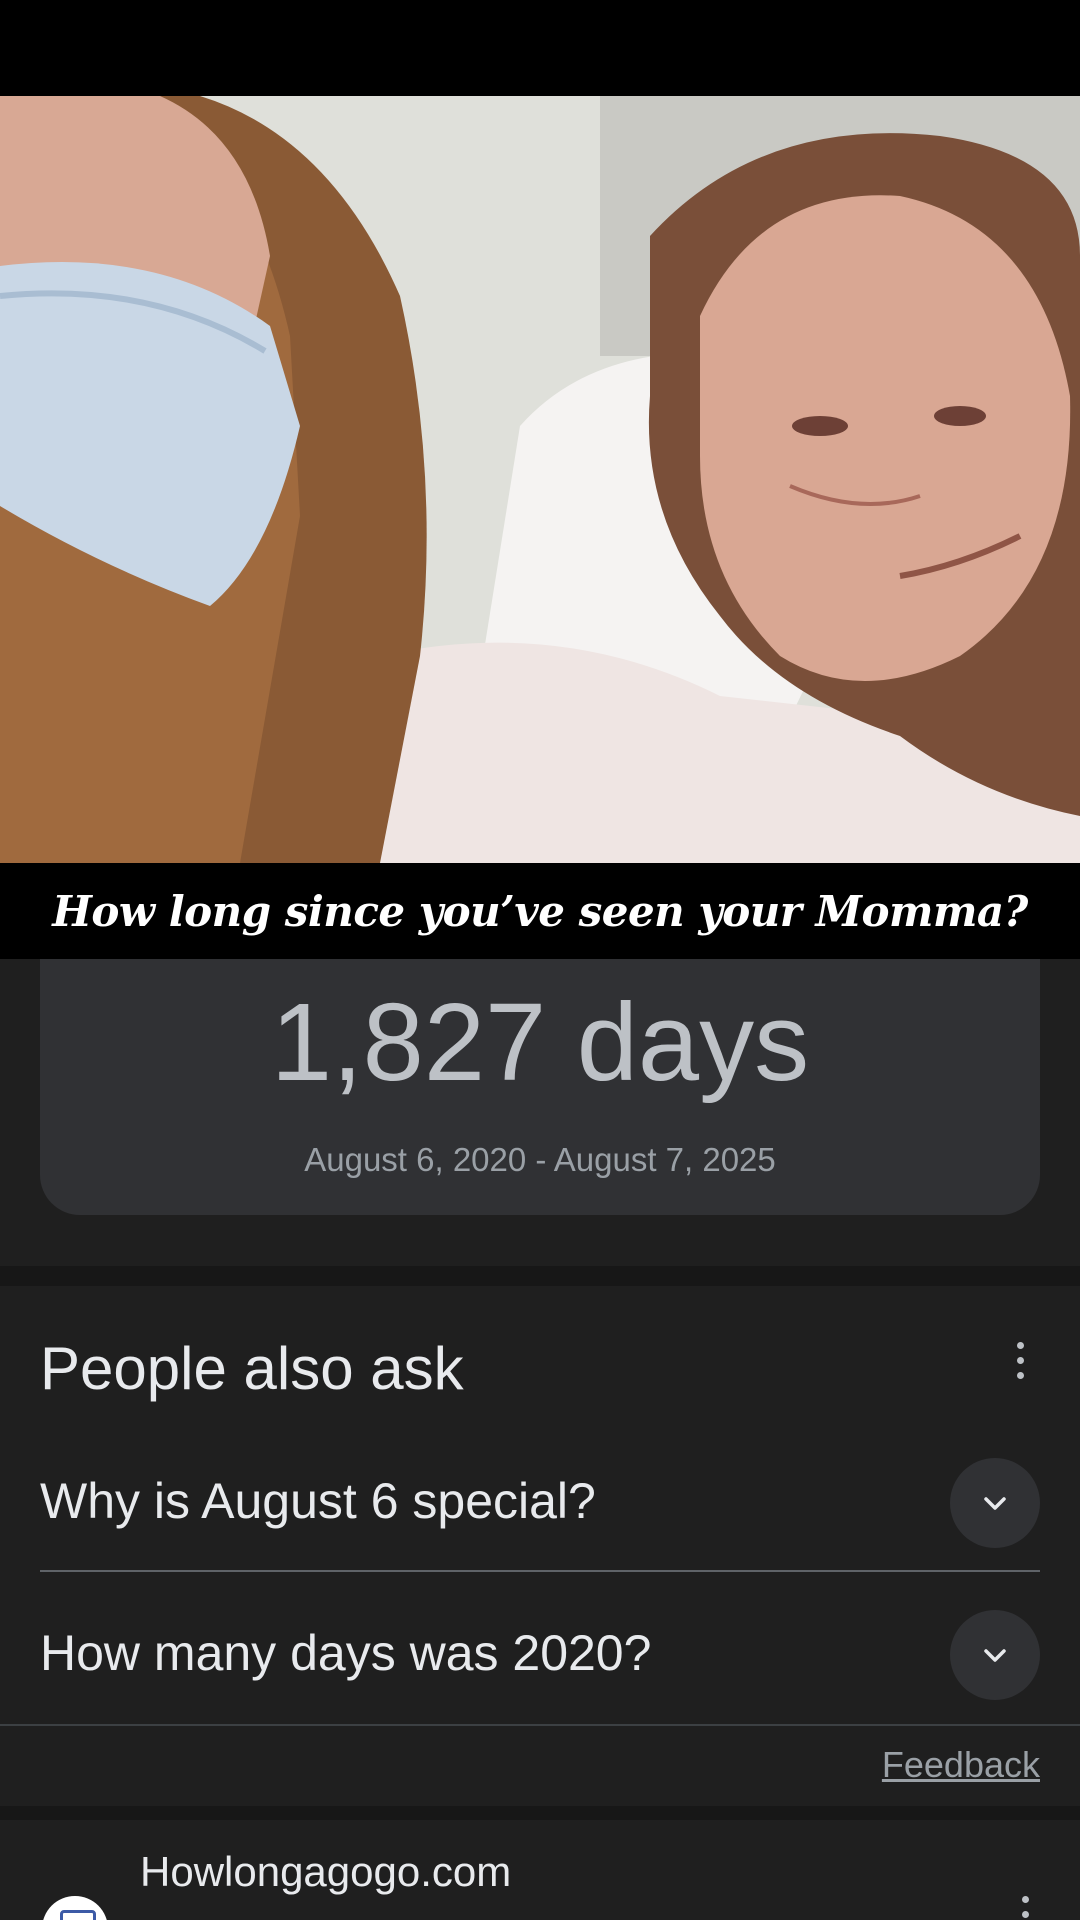  I want to click on feedback-link: Feedback, so click(961, 1765).